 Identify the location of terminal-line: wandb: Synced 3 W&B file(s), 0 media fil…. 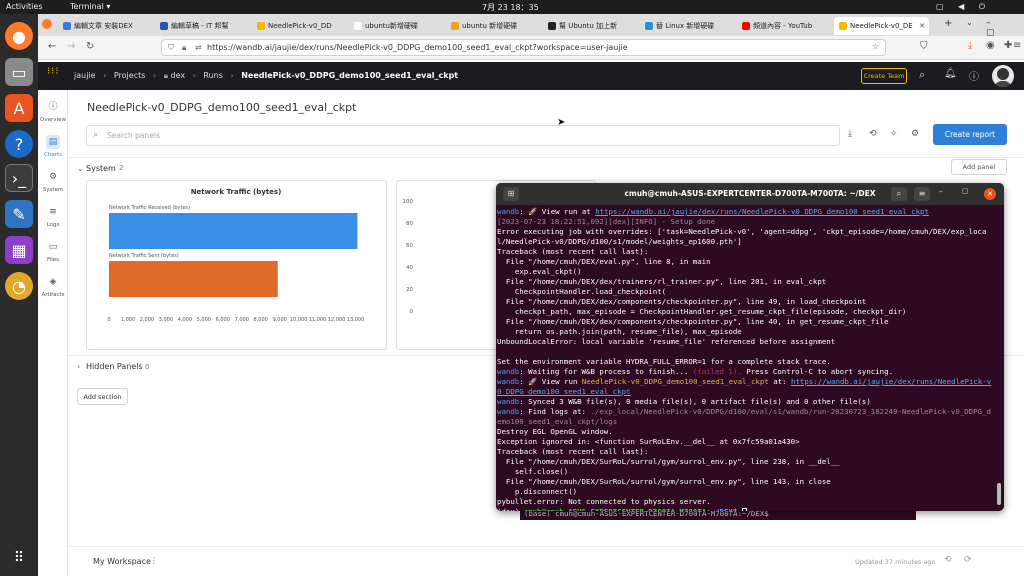
(684, 401).